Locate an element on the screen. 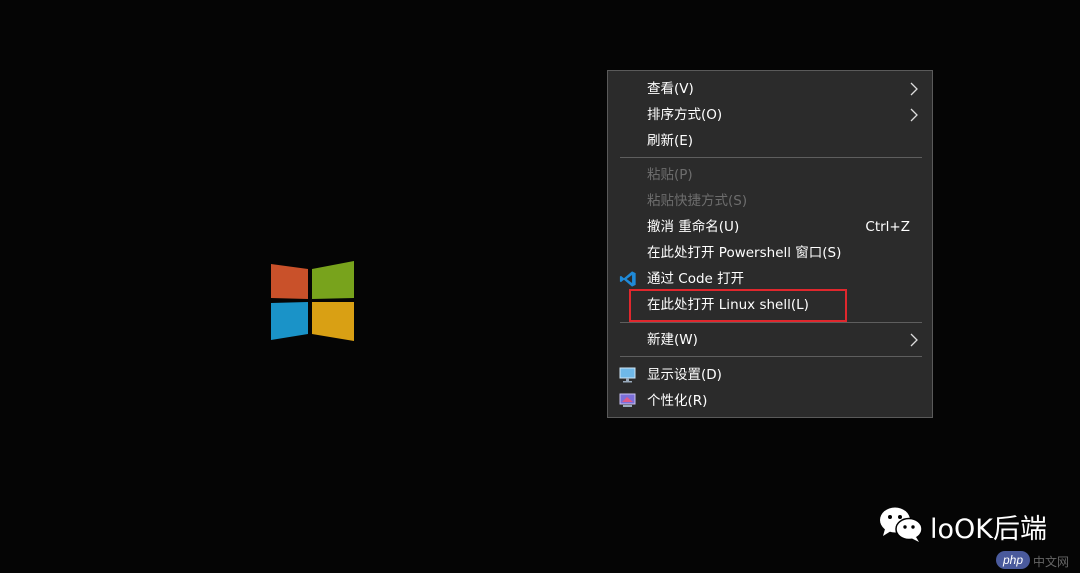 This screenshot has height=573, width=1080. watermark-text: loOK后端 is located at coordinates (988, 529).